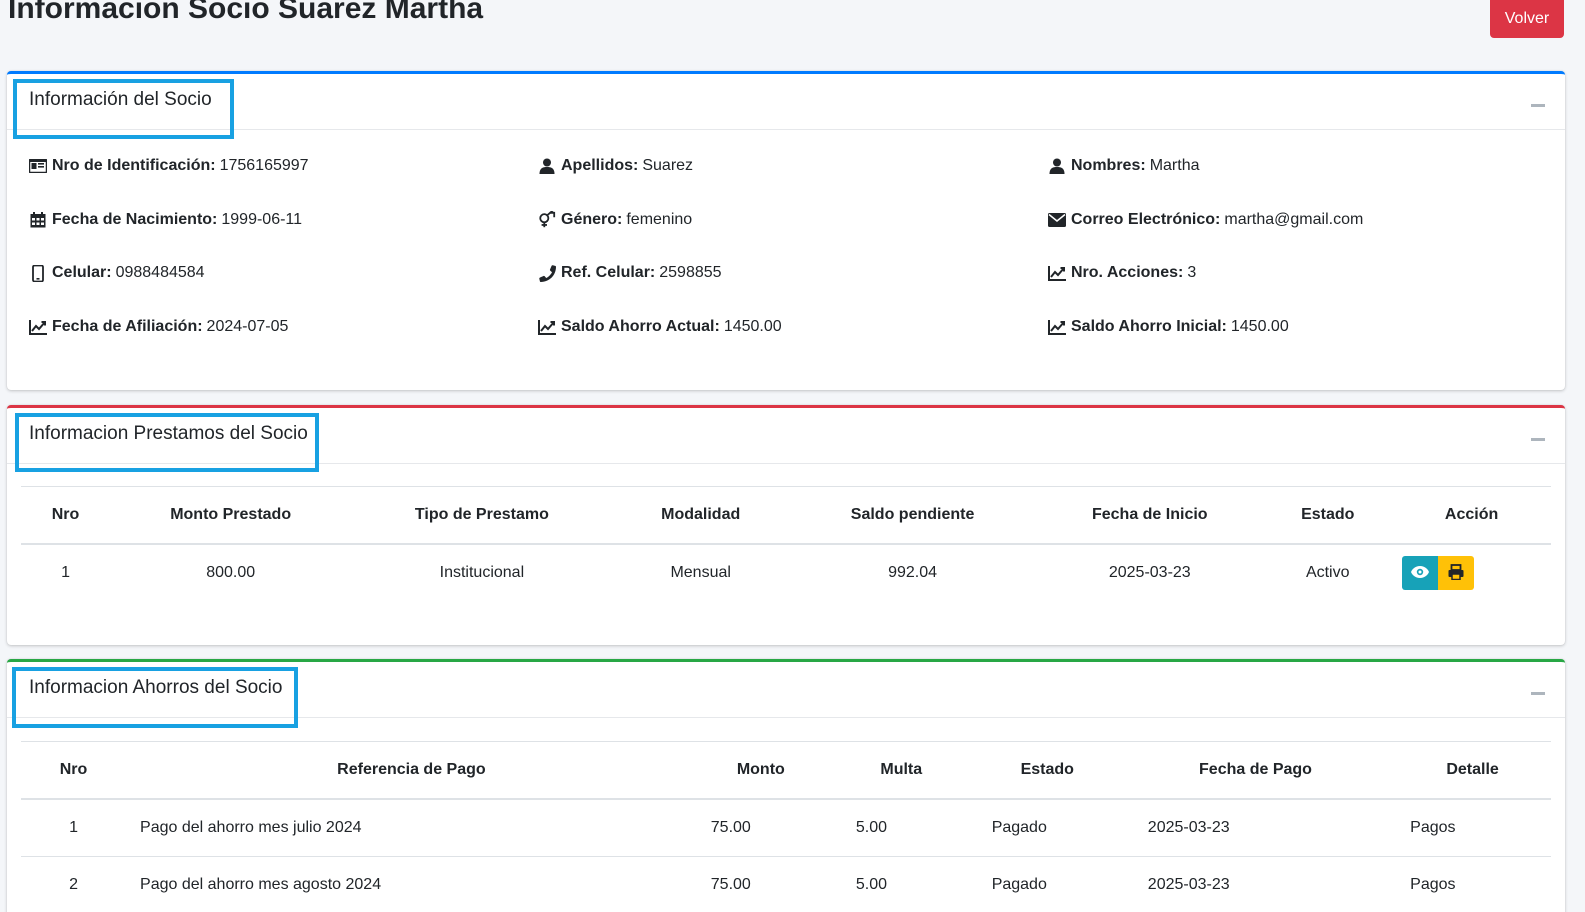 The height and width of the screenshot is (912, 1585). I want to click on field-label: Apellidos:, so click(600, 165).